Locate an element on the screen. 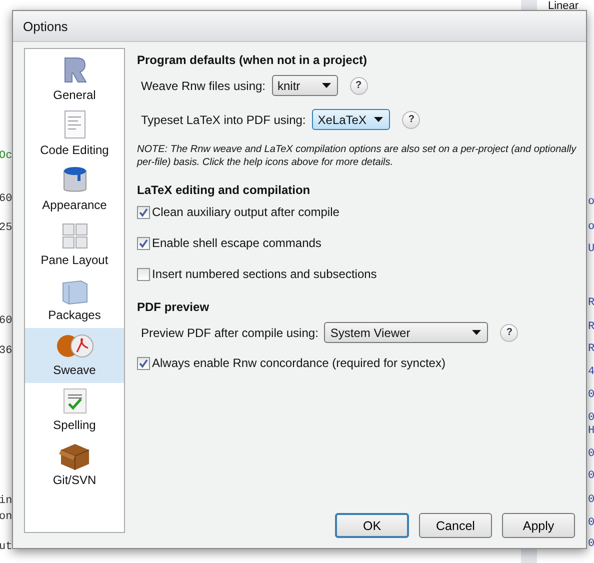 The width and height of the screenshot is (594, 563). sidebar-item: Spelling is located at coordinates (74, 410).